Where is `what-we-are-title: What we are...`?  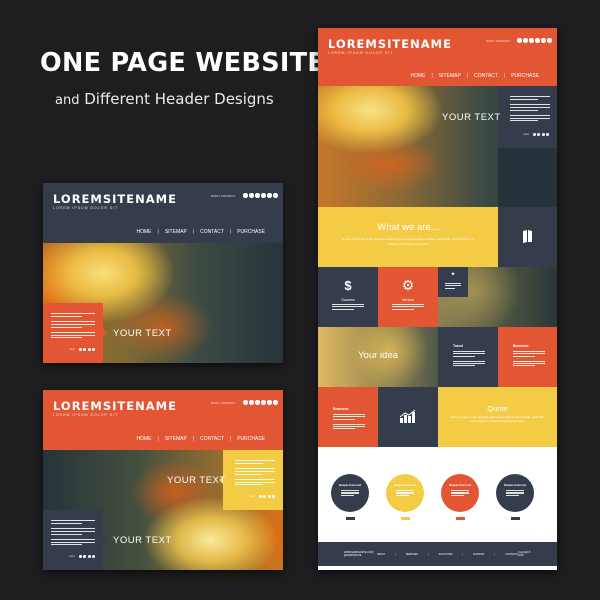
what-we-are-title: What we are... is located at coordinates (408, 227).